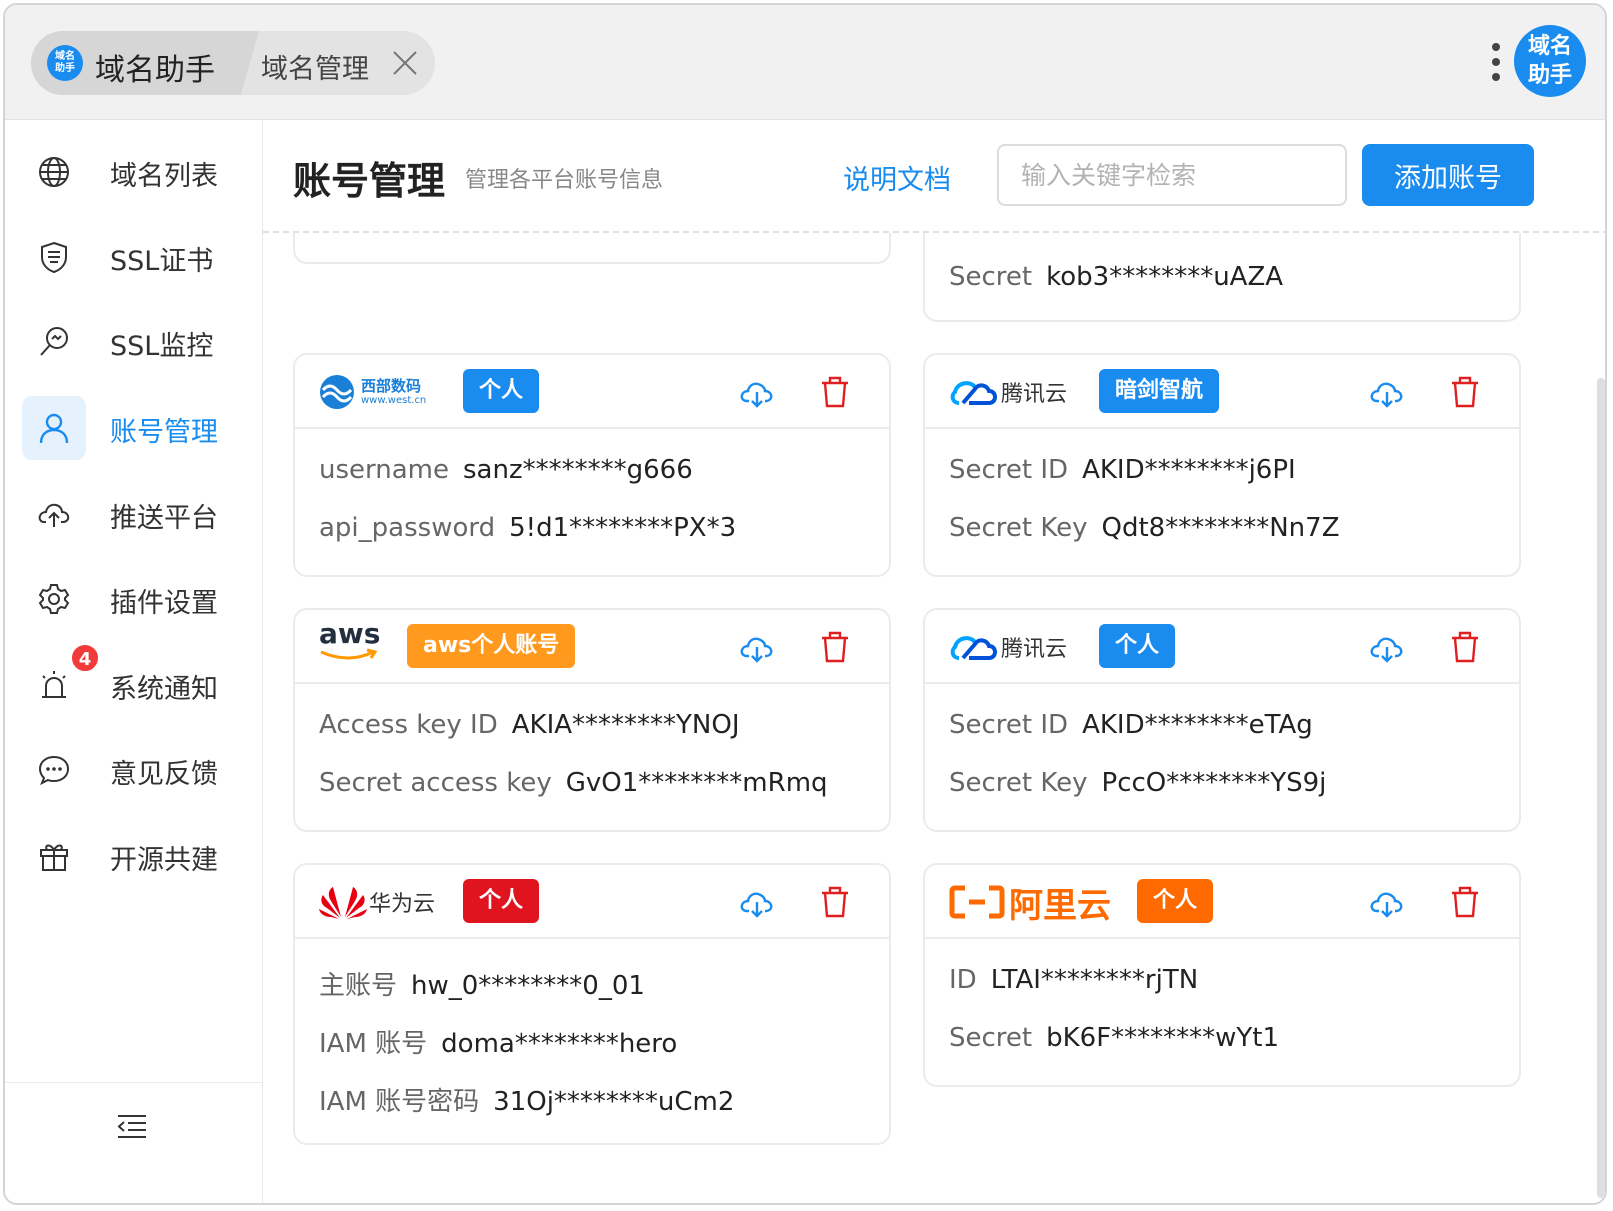 Image resolution: width=1613 pixels, height=1211 pixels. I want to click on account-field: Secret bK6F********wYt1, so click(1114, 1038).